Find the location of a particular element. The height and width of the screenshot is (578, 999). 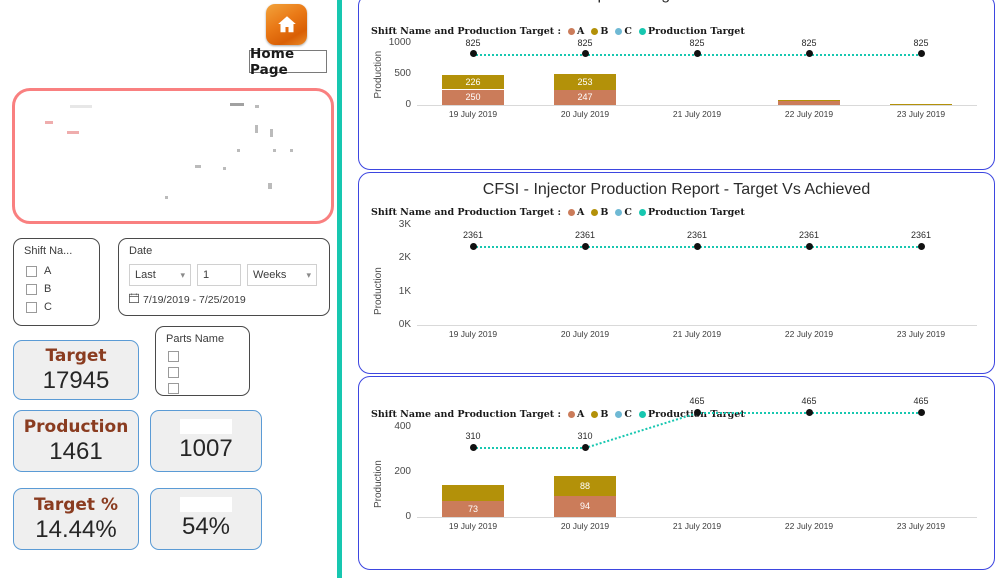

vertical-divider is located at coordinates (339, 289).